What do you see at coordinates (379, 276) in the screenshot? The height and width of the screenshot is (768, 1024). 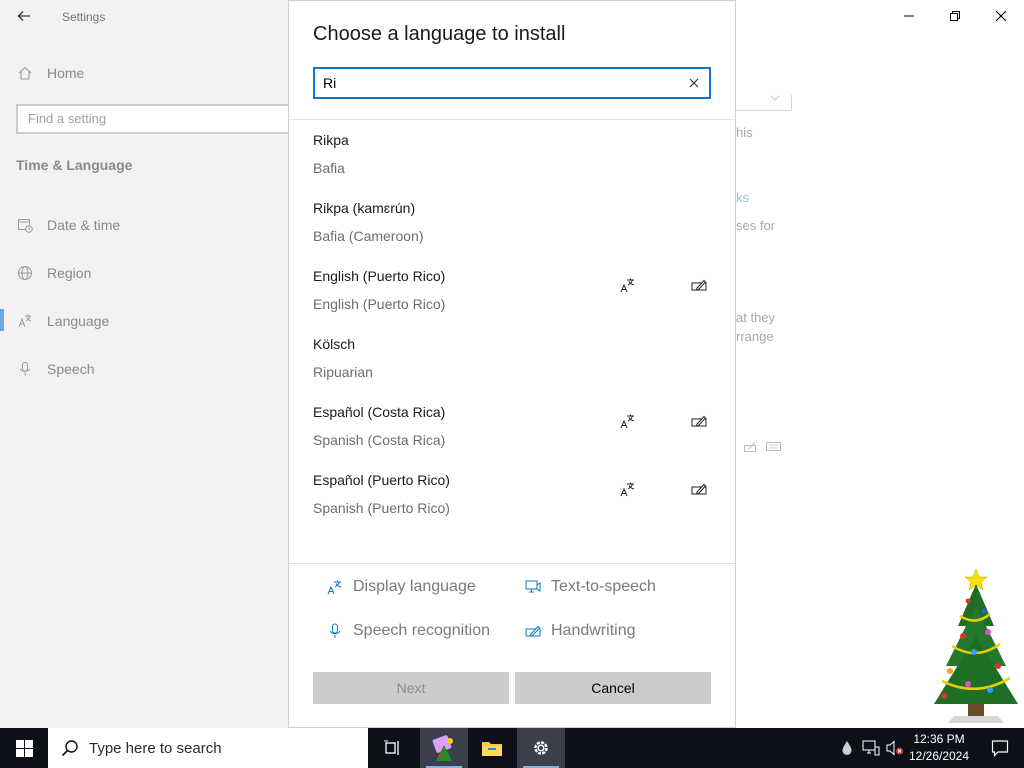 I see `language-native-name: English (Puerto Rico)` at bounding box center [379, 276].